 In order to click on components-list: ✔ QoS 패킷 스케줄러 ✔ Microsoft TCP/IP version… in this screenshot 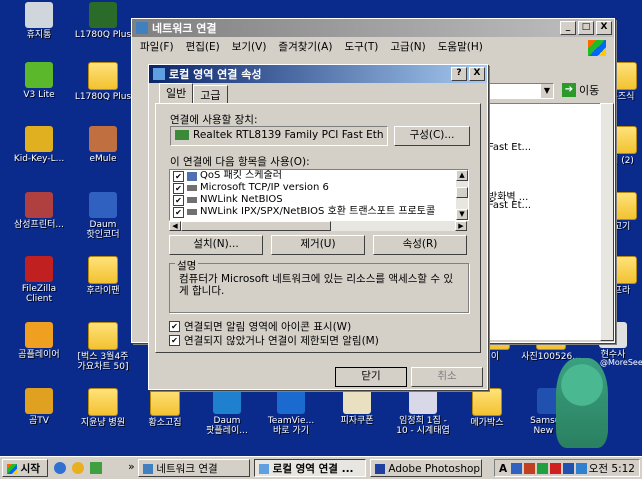, I will do `click(319, 195)`.